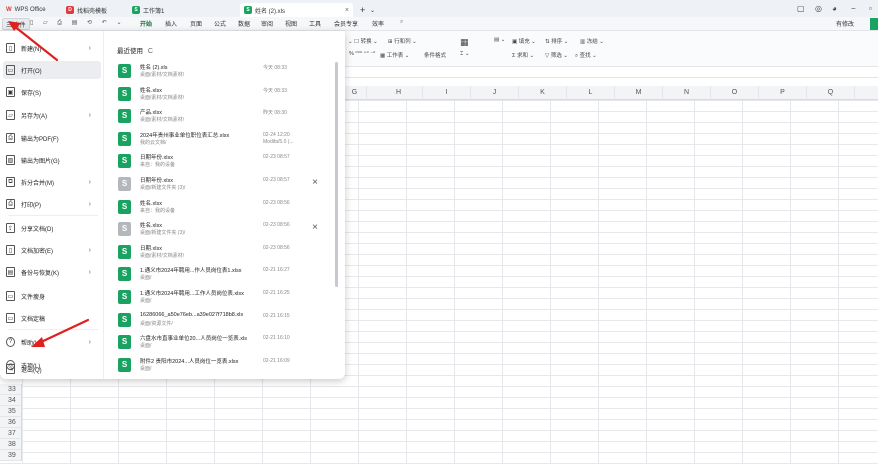 Image resolution: width=878 pixels, height=464 pixels. What do you see at coordinates (52, 160) in the screenshot?
I see `file-menu-item-5: ▨ 输出为图片(G)` at bounding box center [52, 160].